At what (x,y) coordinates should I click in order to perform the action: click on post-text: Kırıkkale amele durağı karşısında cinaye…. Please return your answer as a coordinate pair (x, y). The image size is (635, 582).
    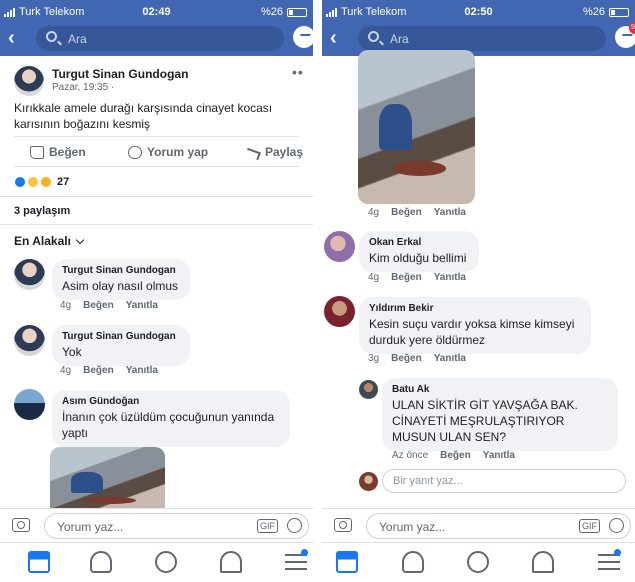
    Looking at the image, I should click on (143, 116).